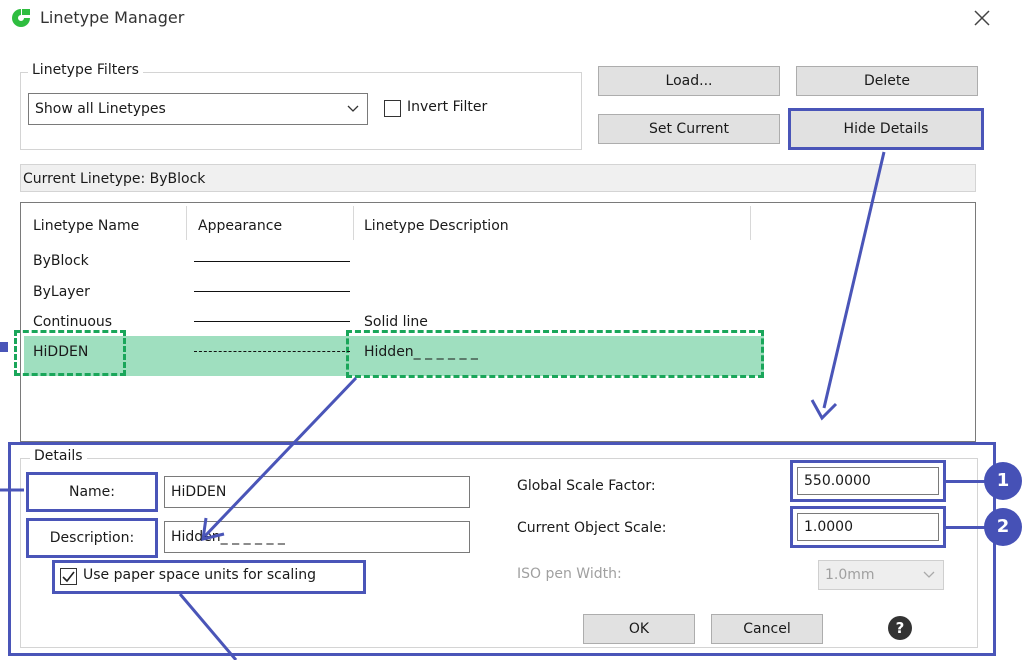 The width and height of the screenshot is (1029, 660). I want to click on arrow-description, so click(280, 457).